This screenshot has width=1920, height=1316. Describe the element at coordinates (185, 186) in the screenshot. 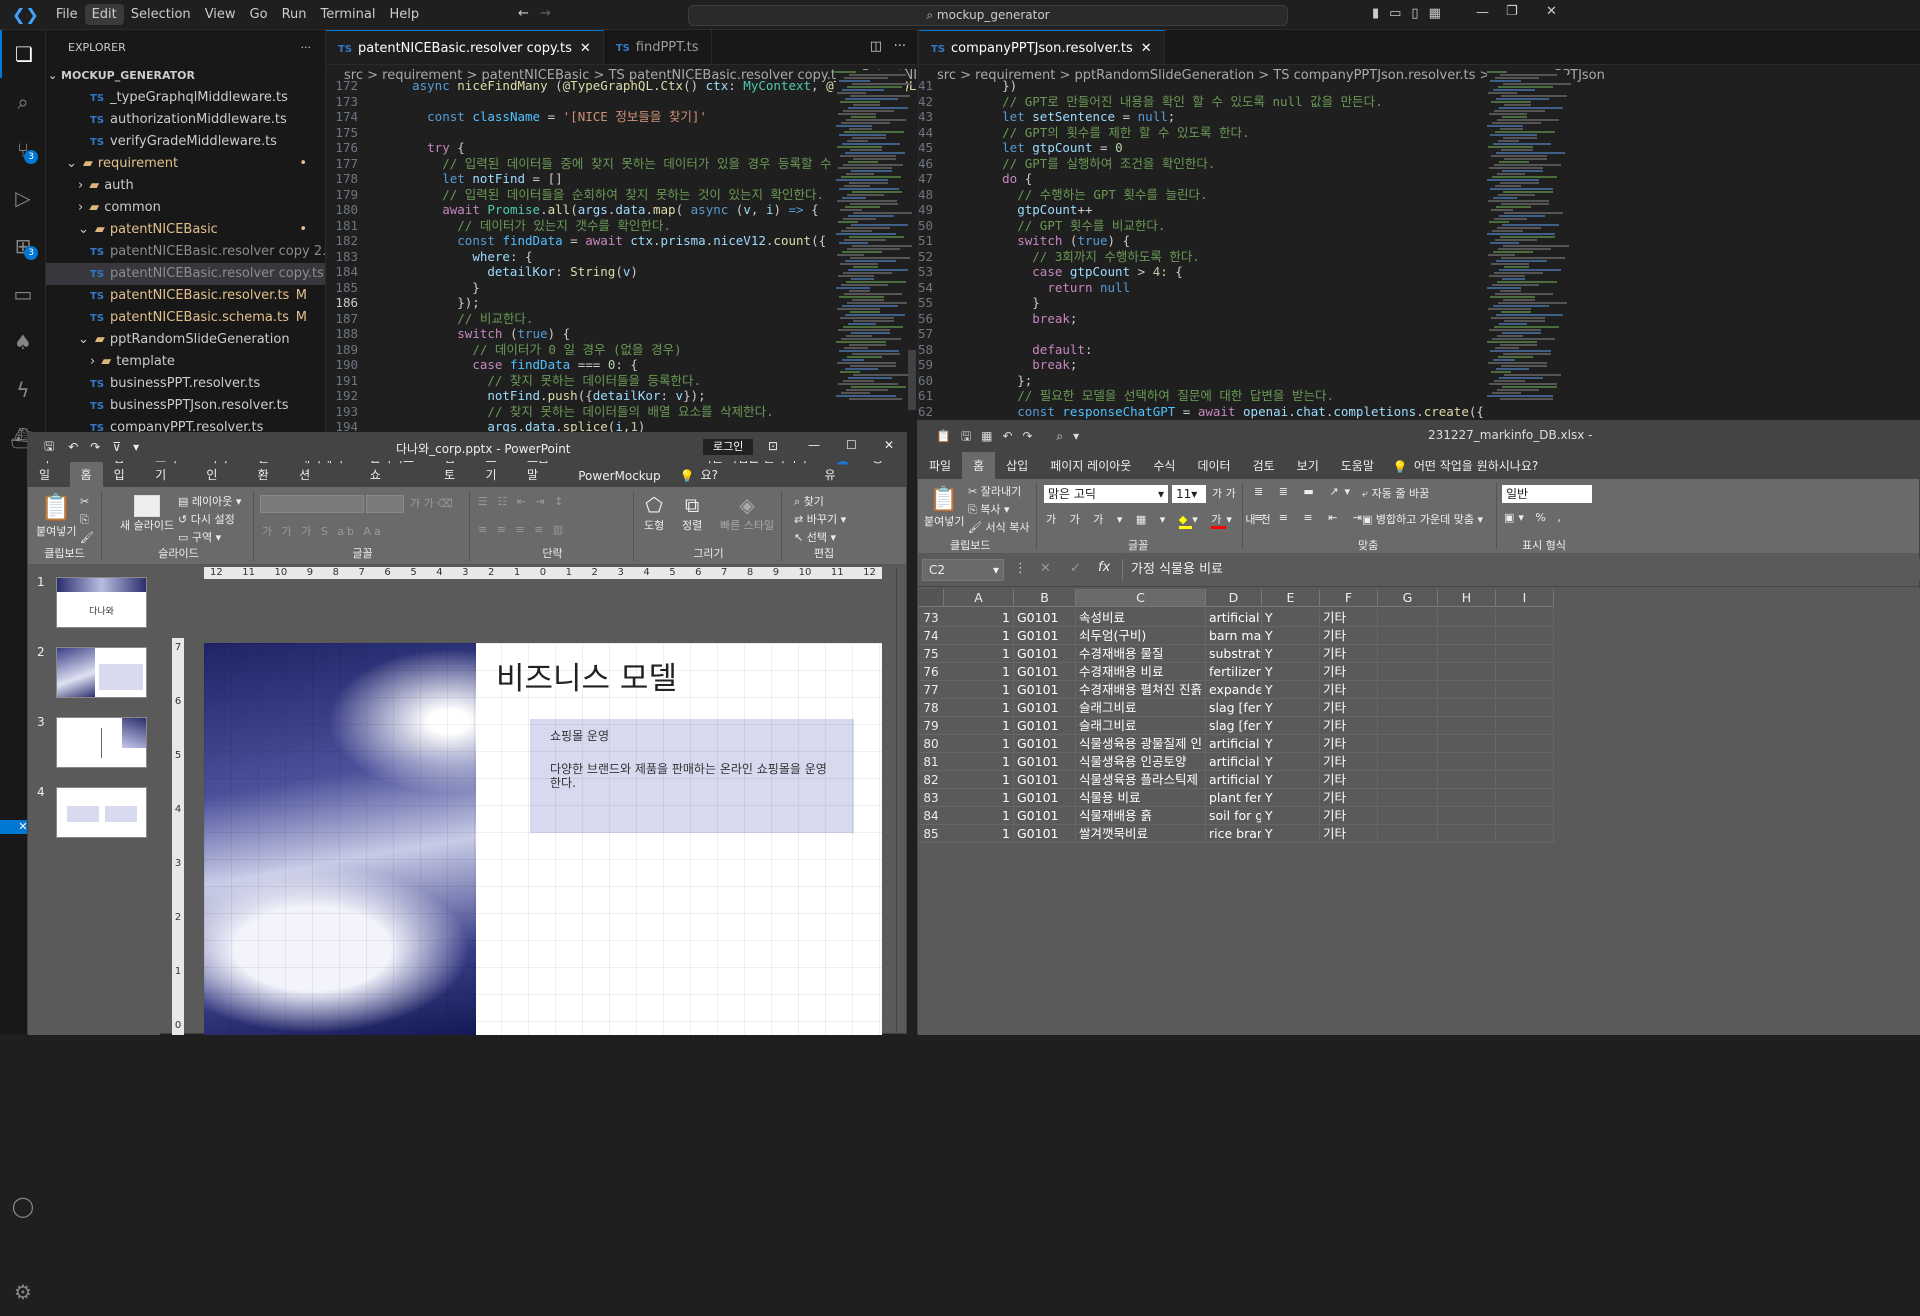

I see `tree-item: › ▰ auth` at that location.